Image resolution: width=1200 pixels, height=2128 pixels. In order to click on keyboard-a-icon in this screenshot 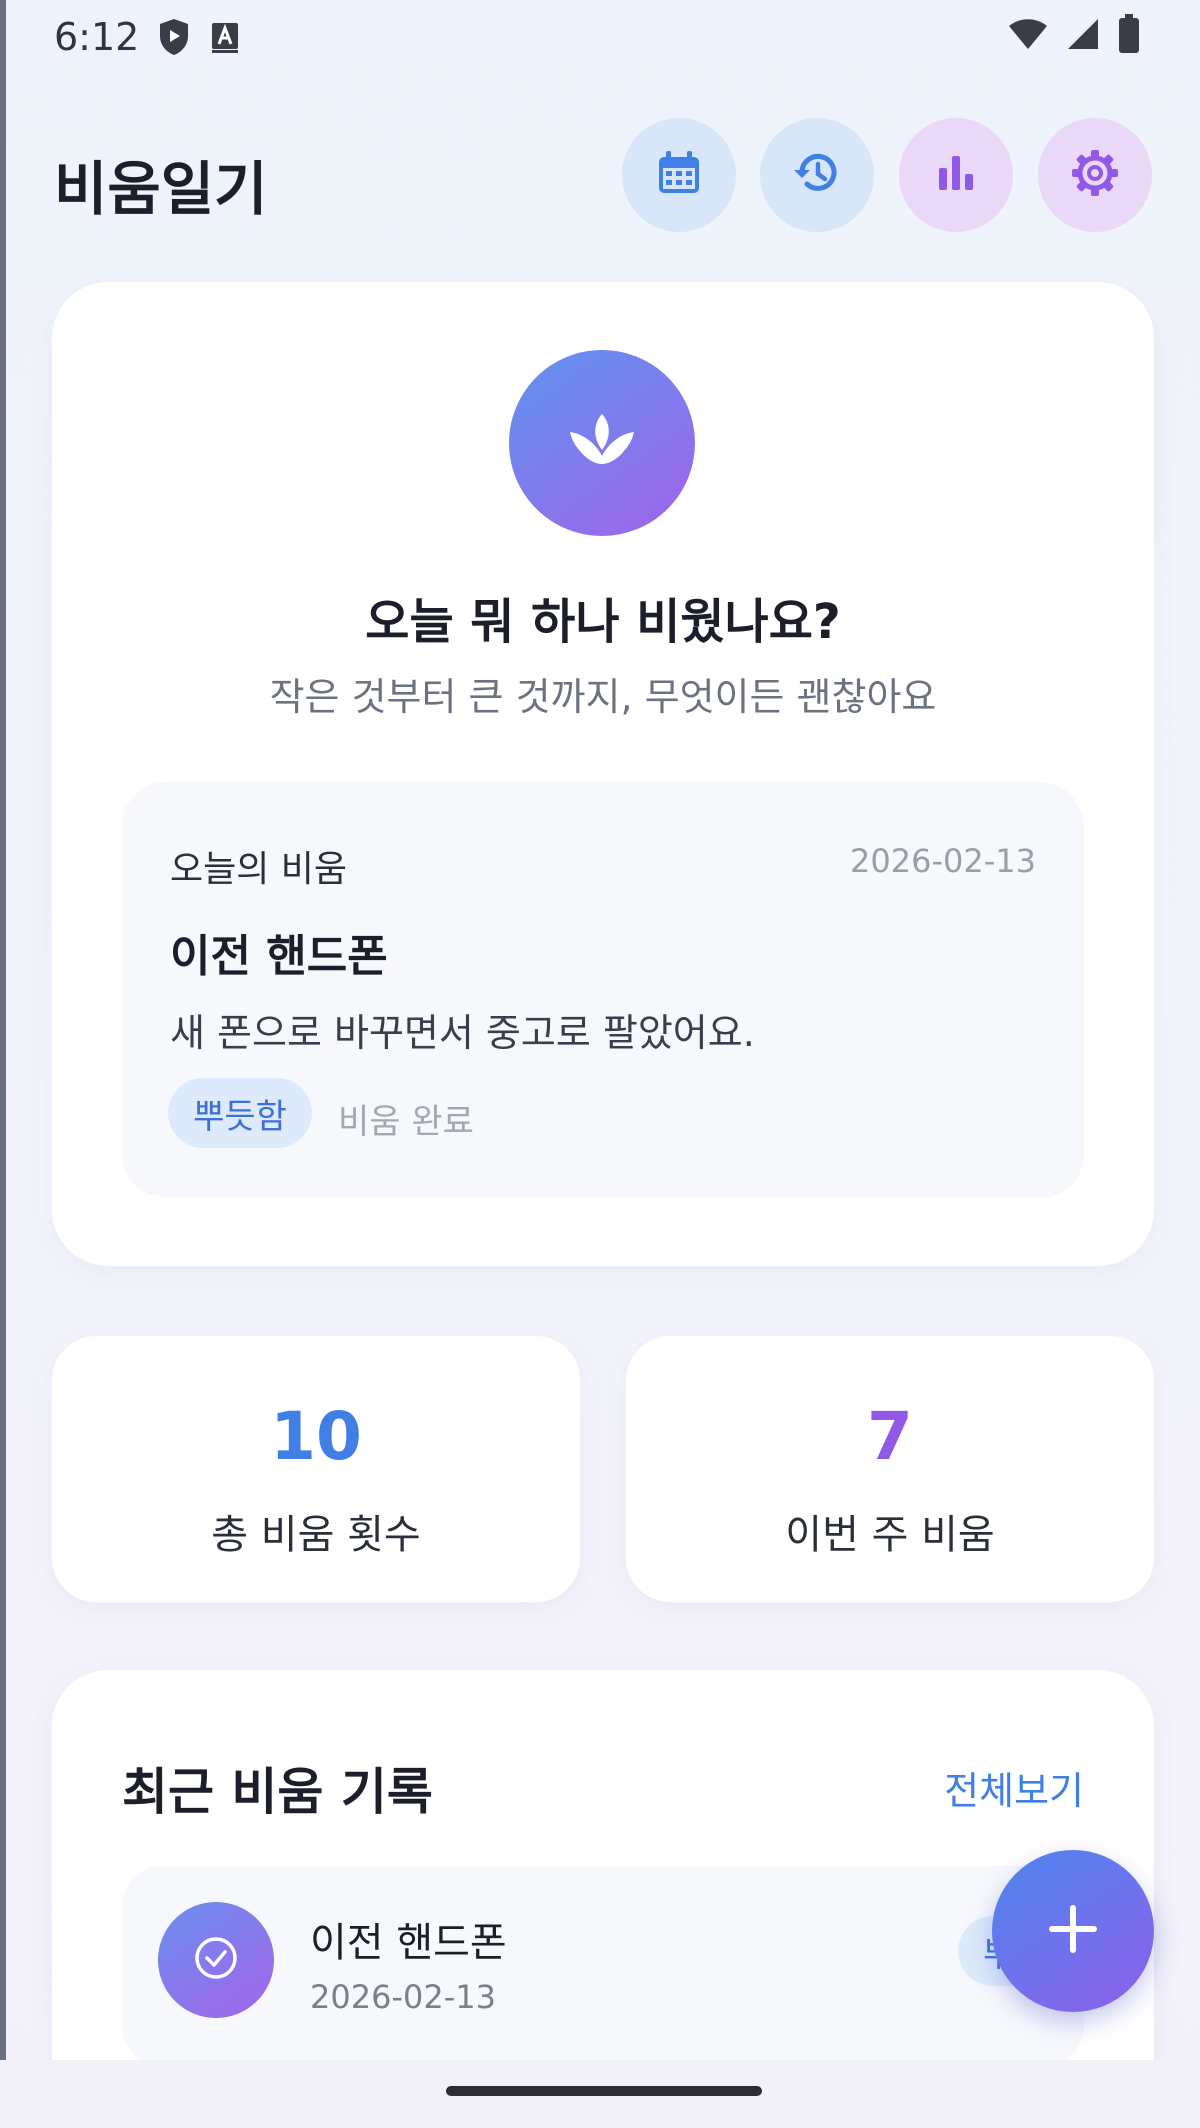, I will do `click(225, 37)`.